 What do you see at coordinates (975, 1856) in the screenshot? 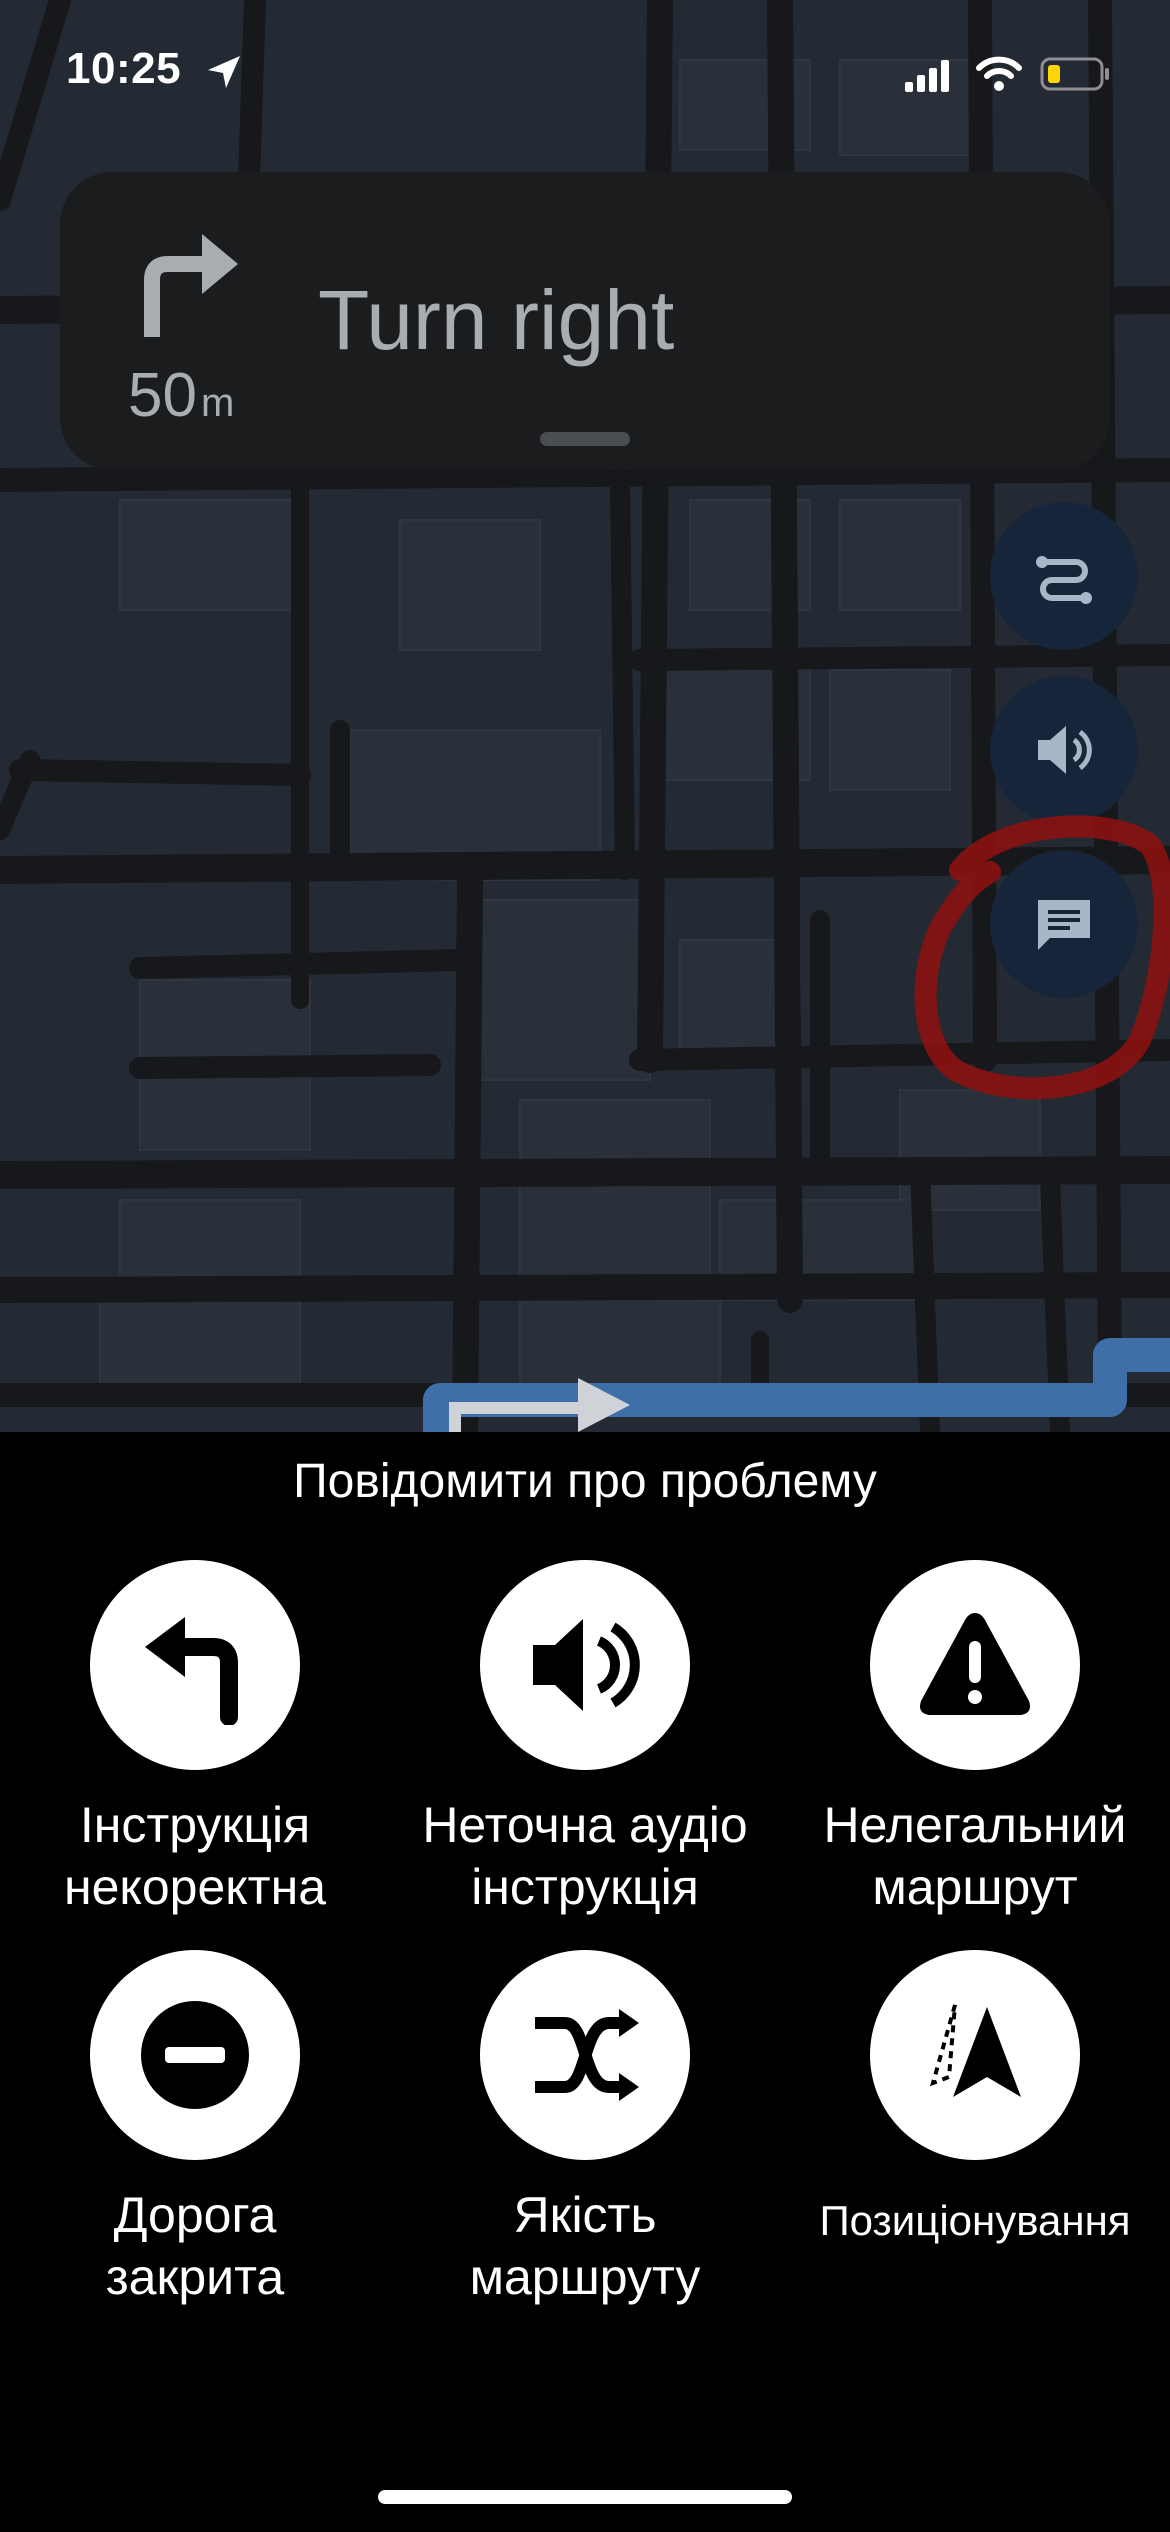
I see `option-label: Нелегальний маршрут` at bounding box center [975, 1856].